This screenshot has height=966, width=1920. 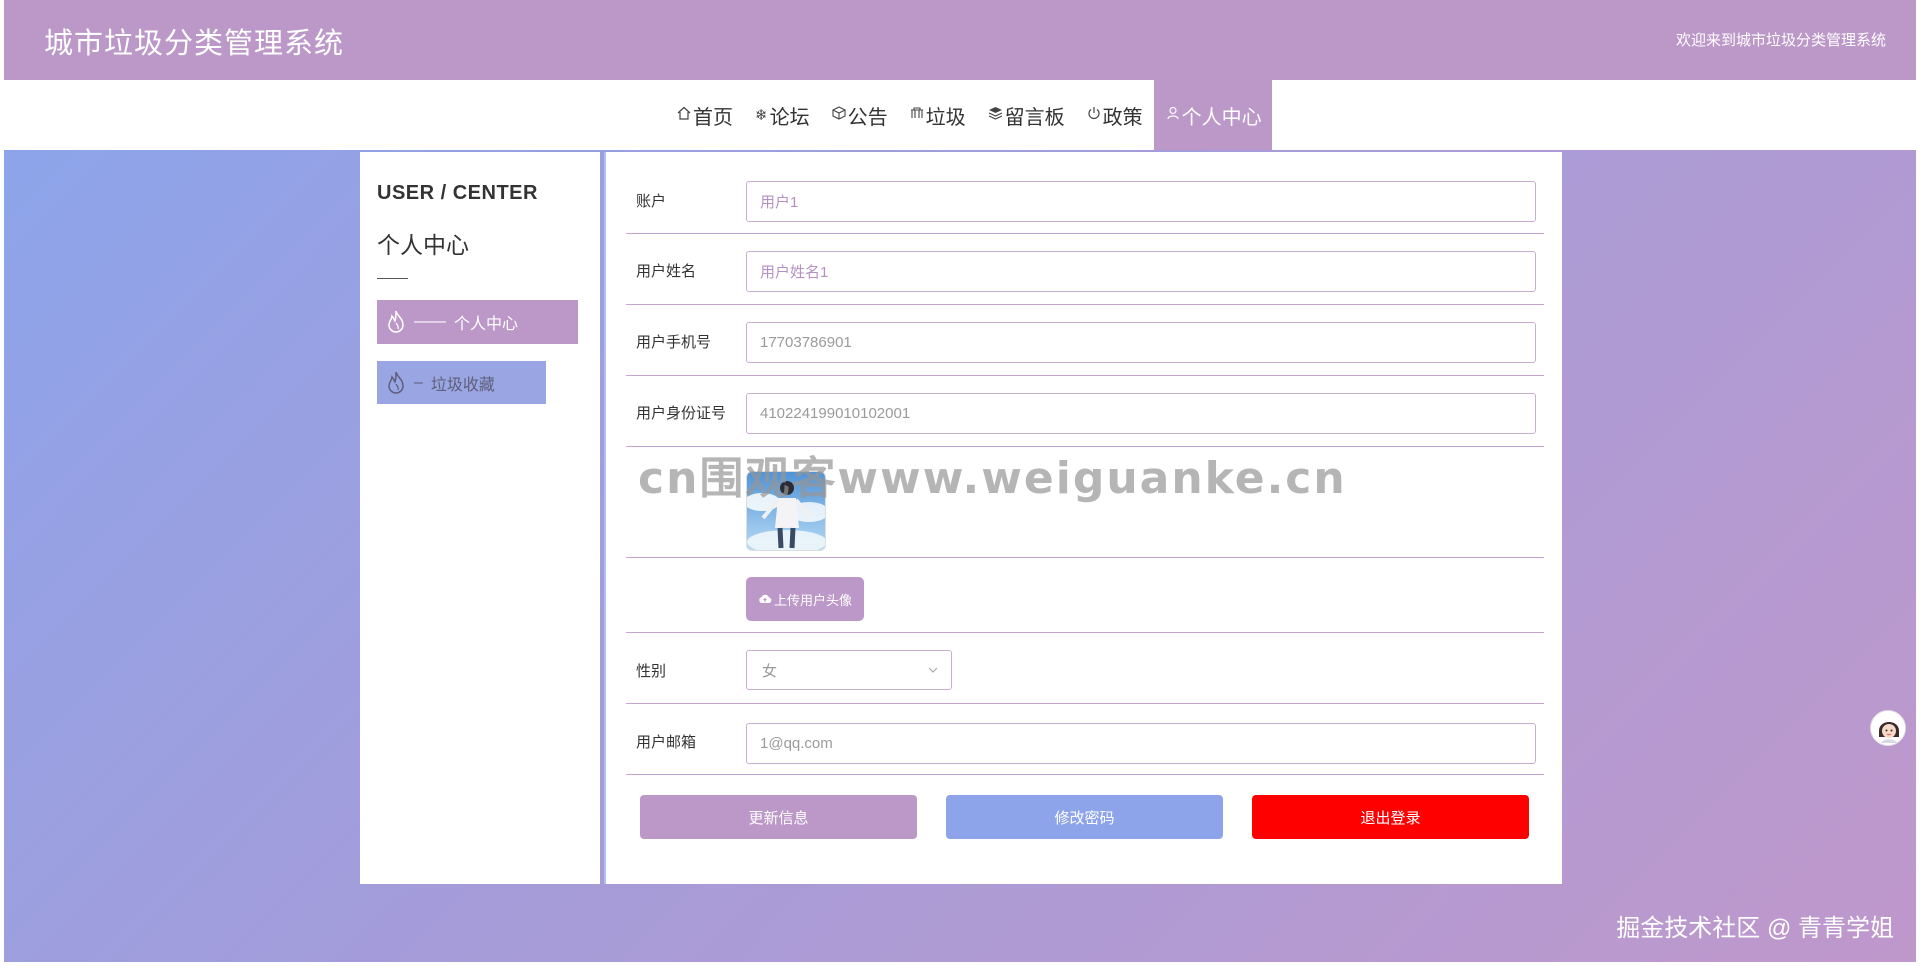 I want to click on gender-select: 女, so click(x=849, y=670).